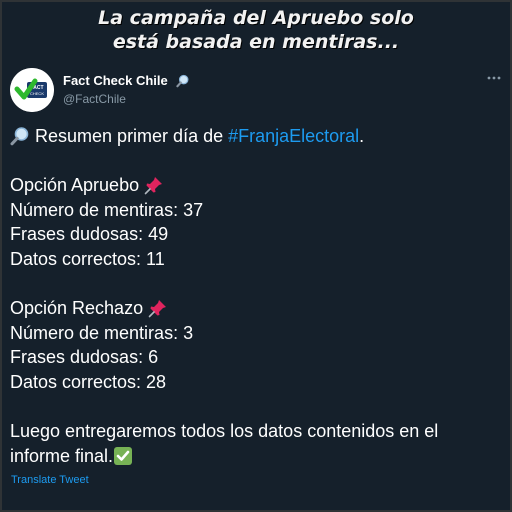 This screenshot has width=512, height=512. Describe the element at coordinates (77, 308) in the screenshot. I see `rechazo-title: Opción Rechazo` at that location.